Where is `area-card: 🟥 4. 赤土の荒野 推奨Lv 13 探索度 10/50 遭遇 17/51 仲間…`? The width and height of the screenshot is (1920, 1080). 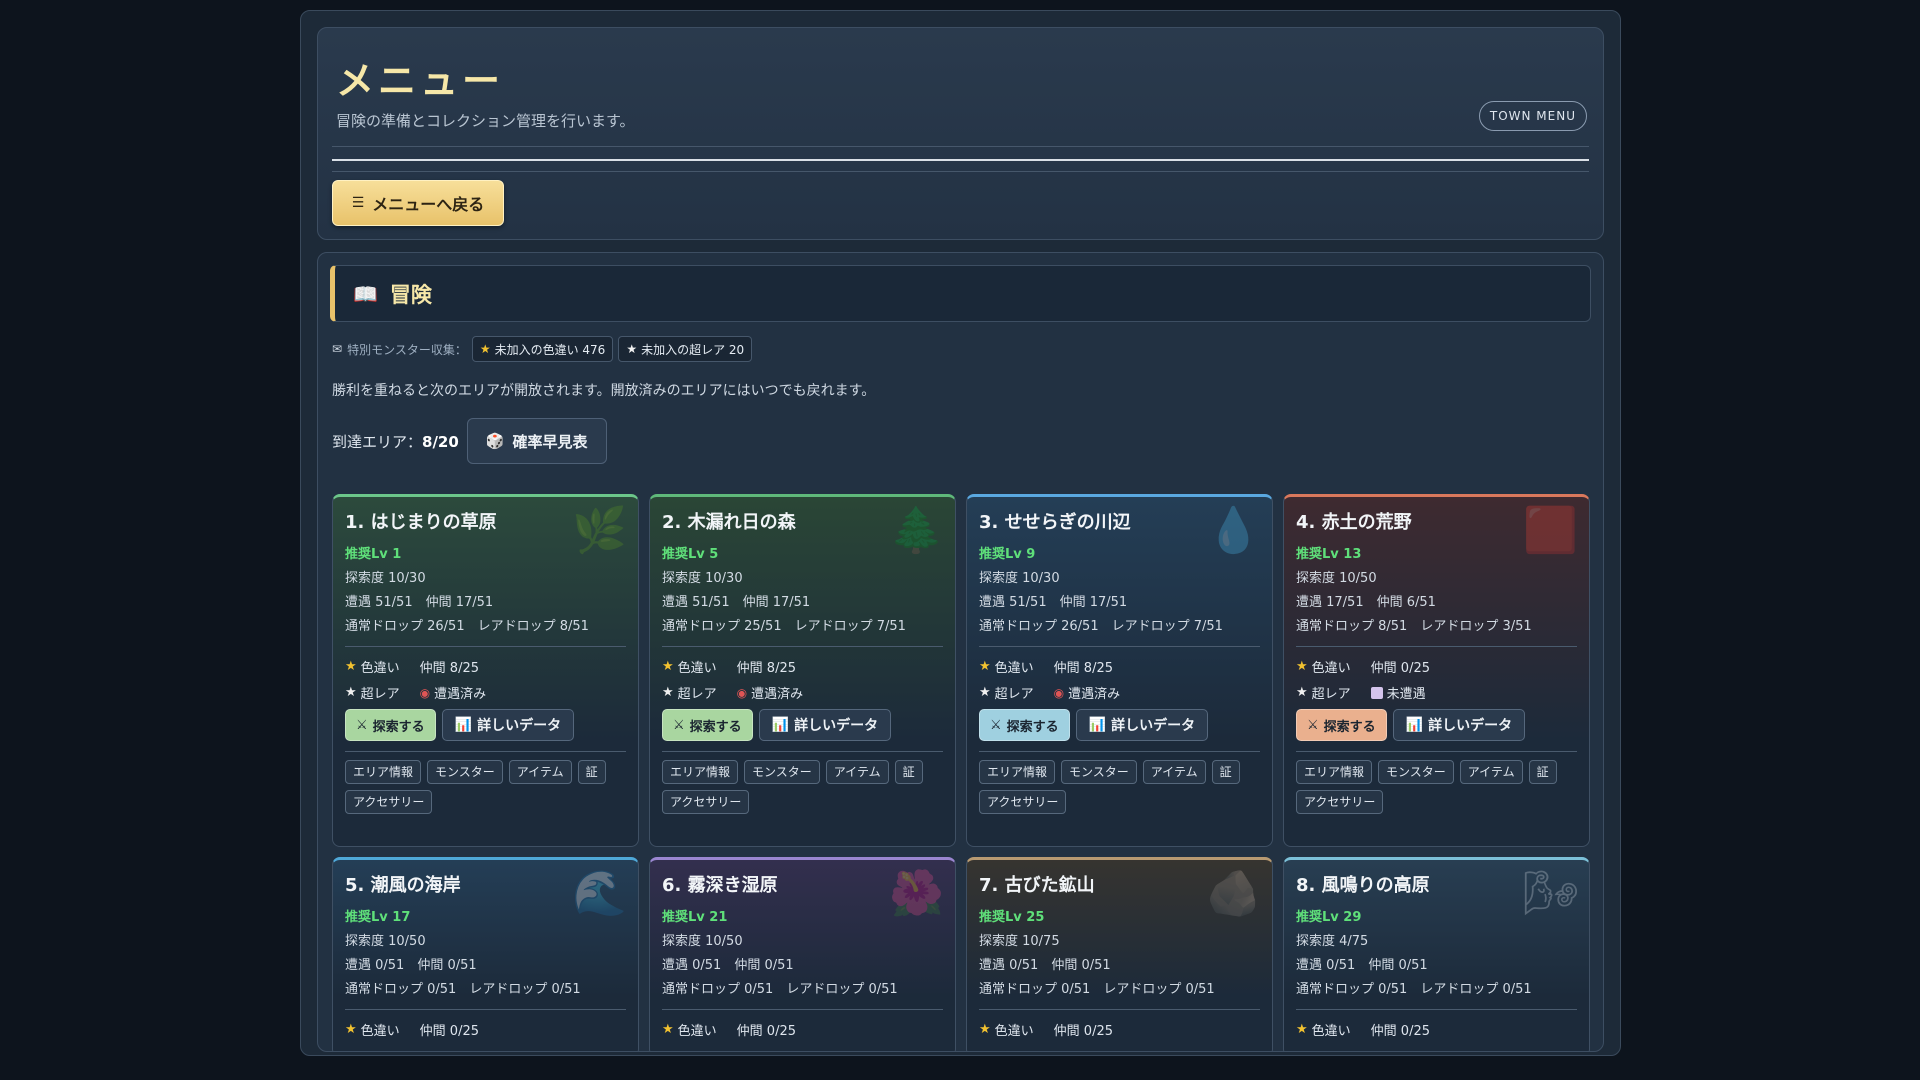
area-card: 🟥 4. 赤土の荒野 推奨Lv 13 探索度 10/50 遭遇 17/51 仲間… is located at coordinates (1436, 670).